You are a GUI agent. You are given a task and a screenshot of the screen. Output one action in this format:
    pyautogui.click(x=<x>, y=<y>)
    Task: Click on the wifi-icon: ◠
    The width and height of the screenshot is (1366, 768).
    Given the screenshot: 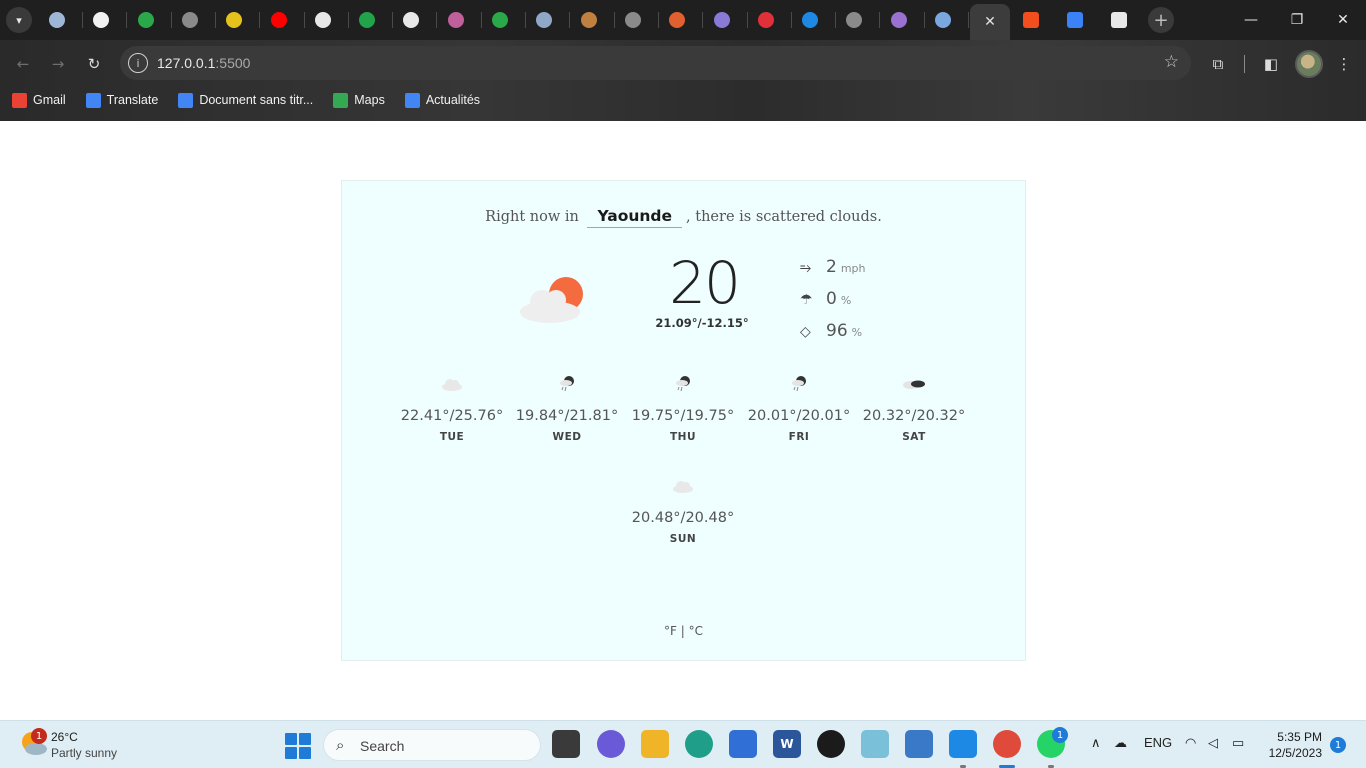 What is the action you would take?
    pyautogui.click(x=1190, y=743)
    